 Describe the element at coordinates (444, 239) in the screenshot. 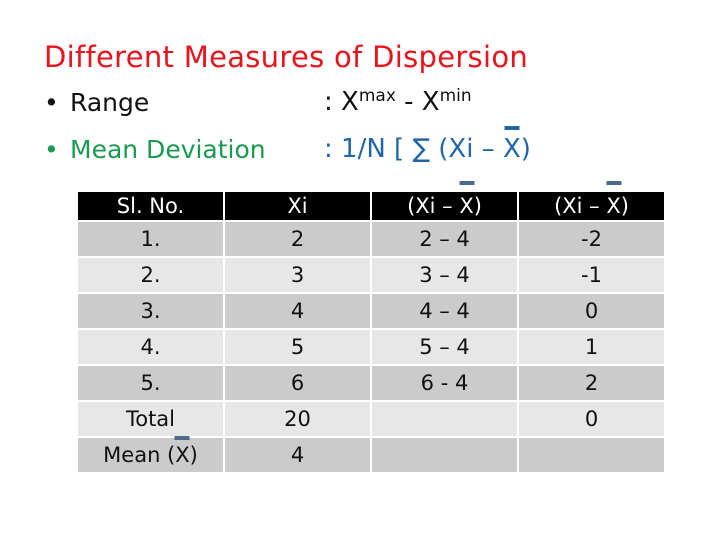

I see `cell-deviation-expr: 2 – 4` at that location.